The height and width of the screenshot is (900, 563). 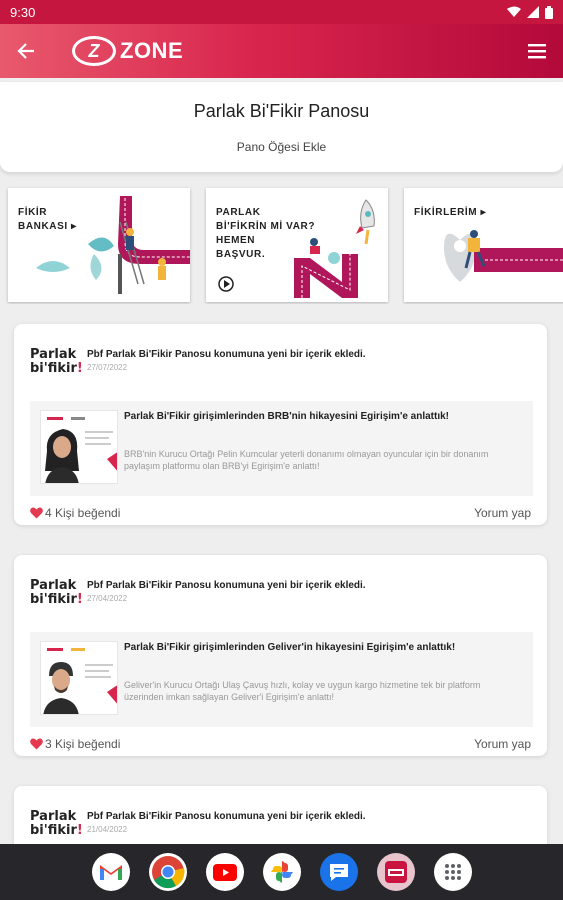 What do you see at coordinates (83, 744) in the screenshot?
I see `like-count: 3 Kişi beğendi` at bounding box center [83, 744].